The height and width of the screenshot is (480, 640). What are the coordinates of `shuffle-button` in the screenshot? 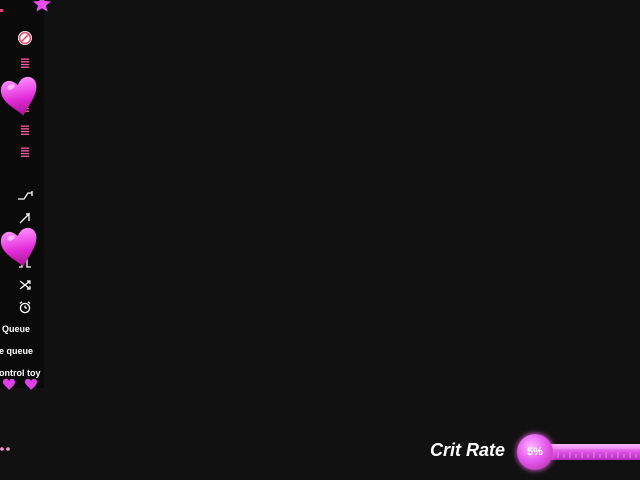 It's located at (25, 285).